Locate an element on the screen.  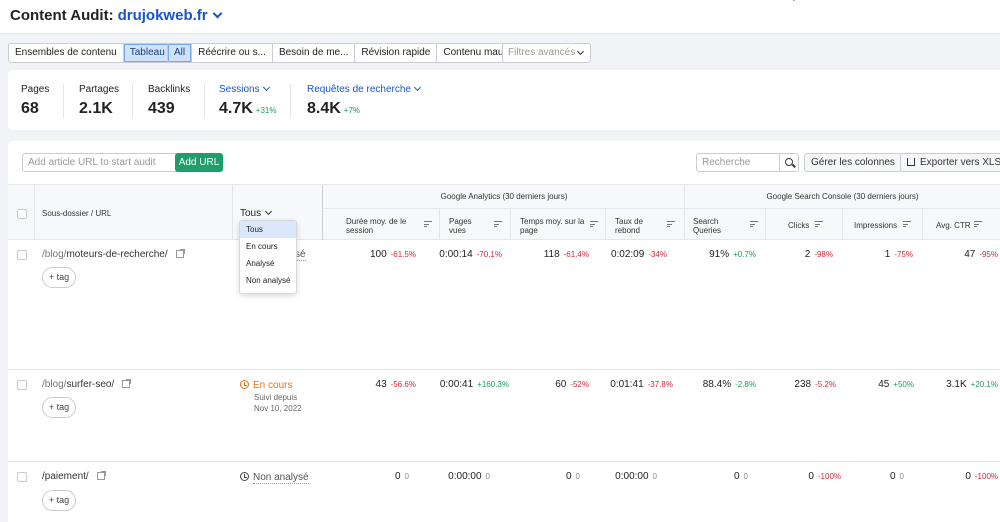
cell-queries: 00 is located at coordinates (741, 476).